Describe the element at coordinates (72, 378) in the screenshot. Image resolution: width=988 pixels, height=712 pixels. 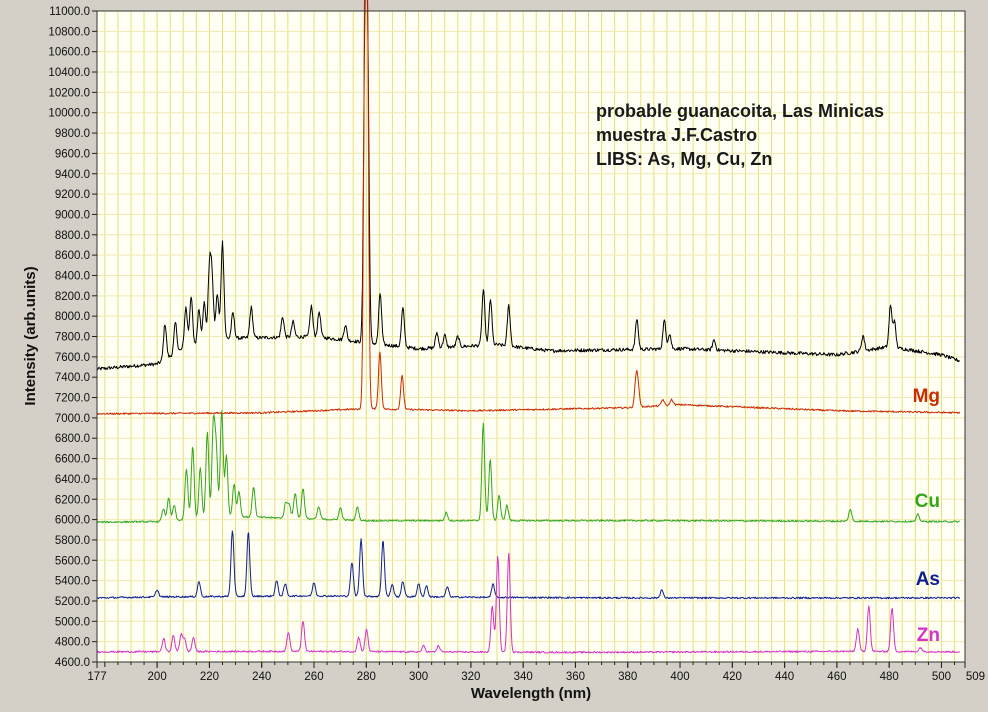
I see `y-tick-label: 7400.0` at that location.